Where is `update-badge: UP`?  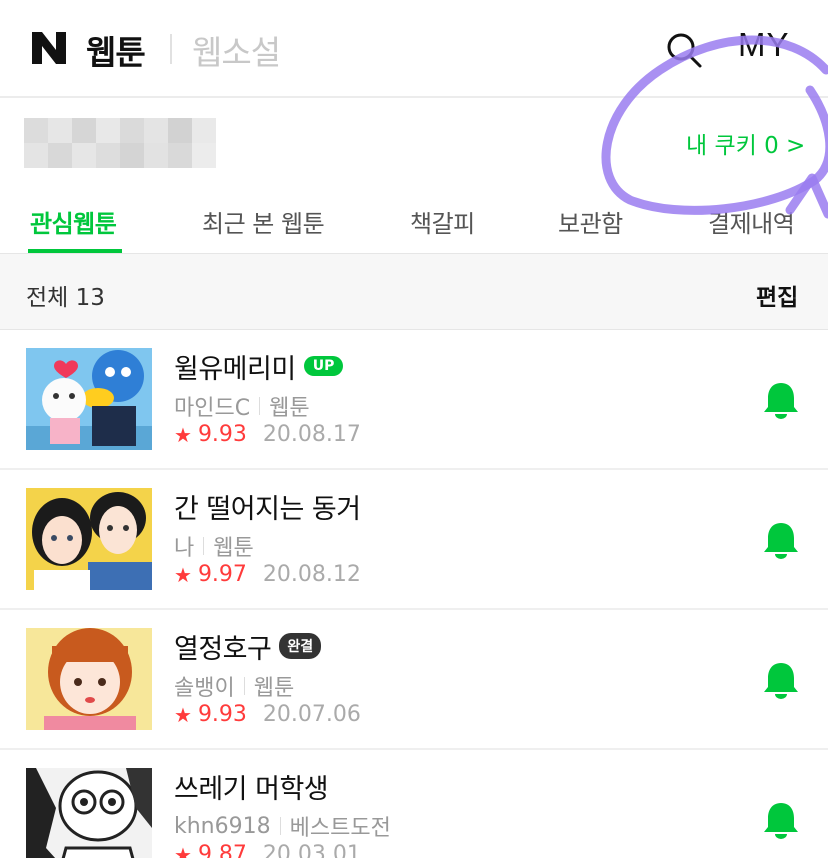 update-badge: UP is located at coordinates (323, 366).